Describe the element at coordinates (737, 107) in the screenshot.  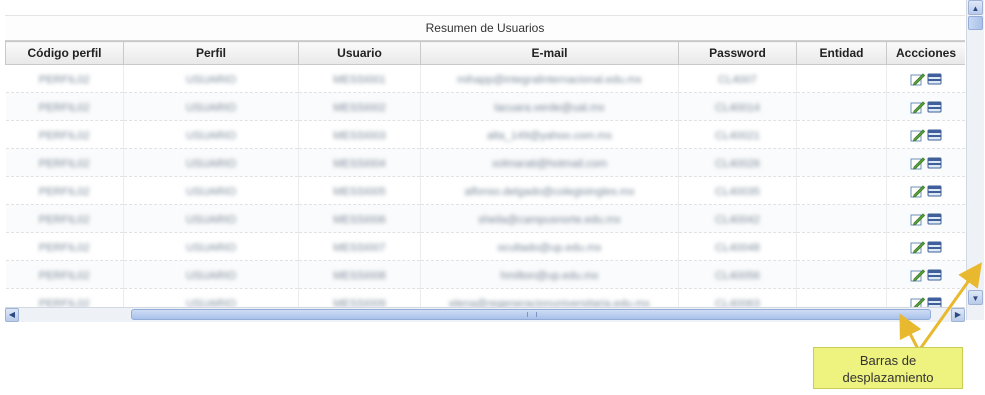
I see `cell-password-value: CL40014` at that location.